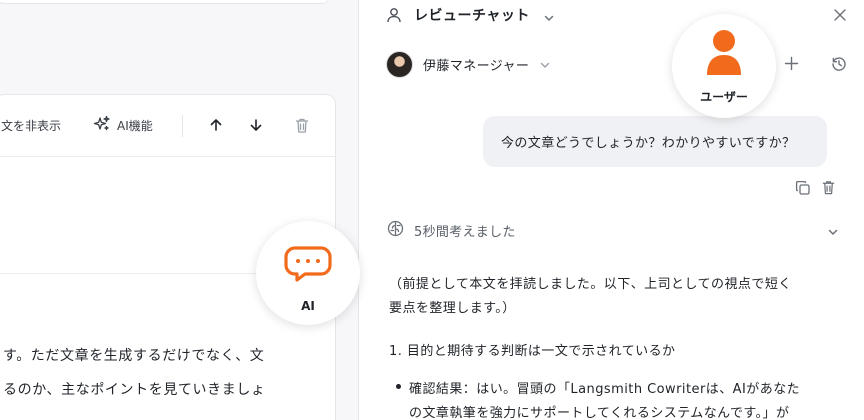 Image resolution: width=864 pixels, height=420 pixels. I want to click on avatar, so click(399, 64).